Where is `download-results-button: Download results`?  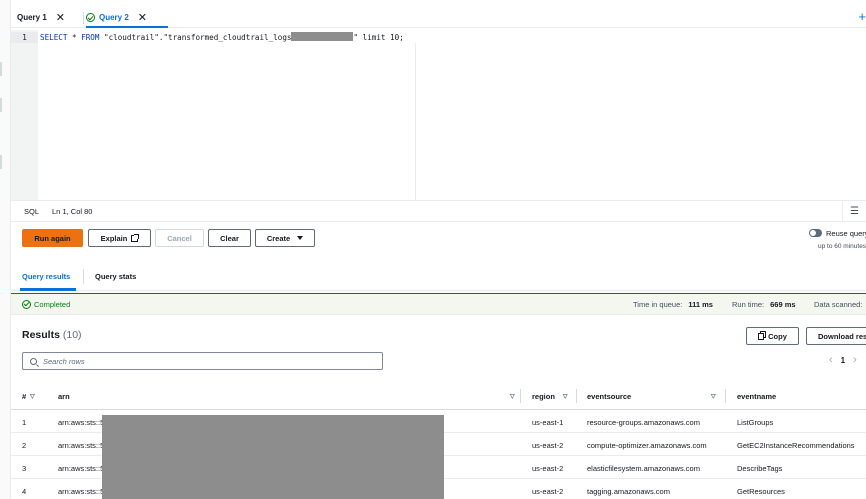
download-results-button: Download results is located at coordinates (836, 336).